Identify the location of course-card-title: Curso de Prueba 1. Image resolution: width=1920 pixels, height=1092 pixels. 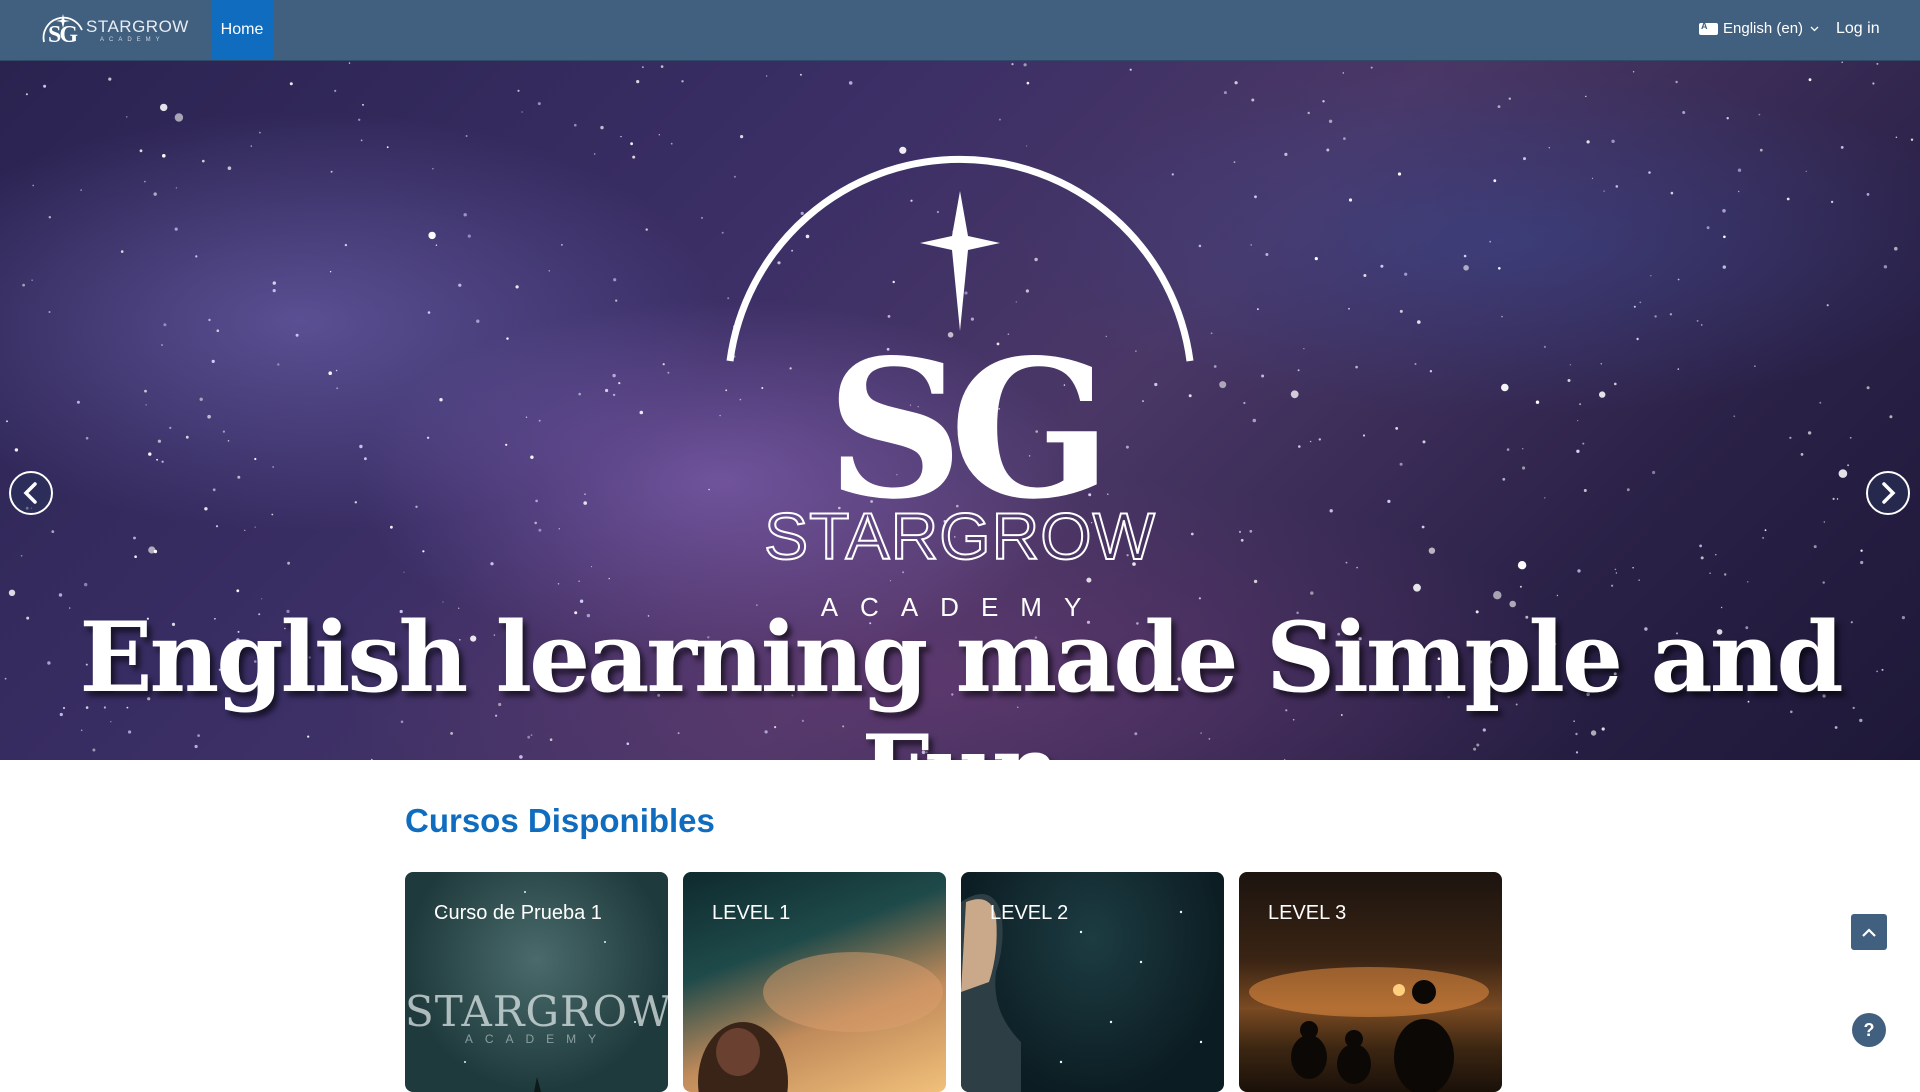
(518, 913).